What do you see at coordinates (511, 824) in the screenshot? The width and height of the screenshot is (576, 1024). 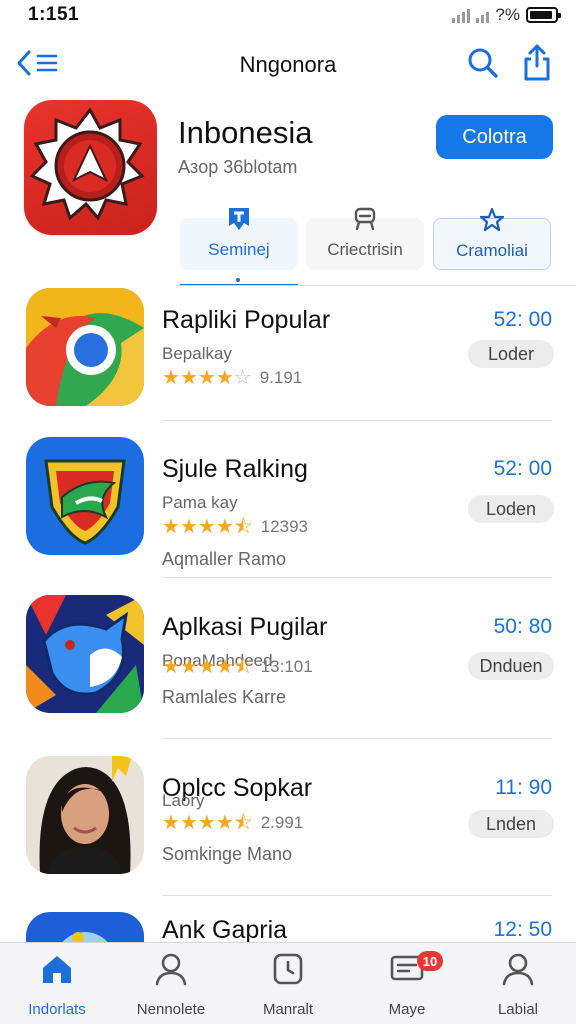 I see `get-app-button: Lnden` at bounding box center [511, 824].